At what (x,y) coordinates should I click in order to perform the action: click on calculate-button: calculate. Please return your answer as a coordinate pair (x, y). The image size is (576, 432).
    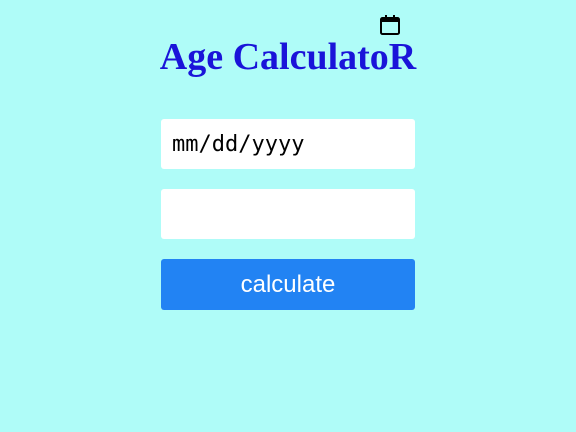
    Looking at the image, I should click on (288, 284).